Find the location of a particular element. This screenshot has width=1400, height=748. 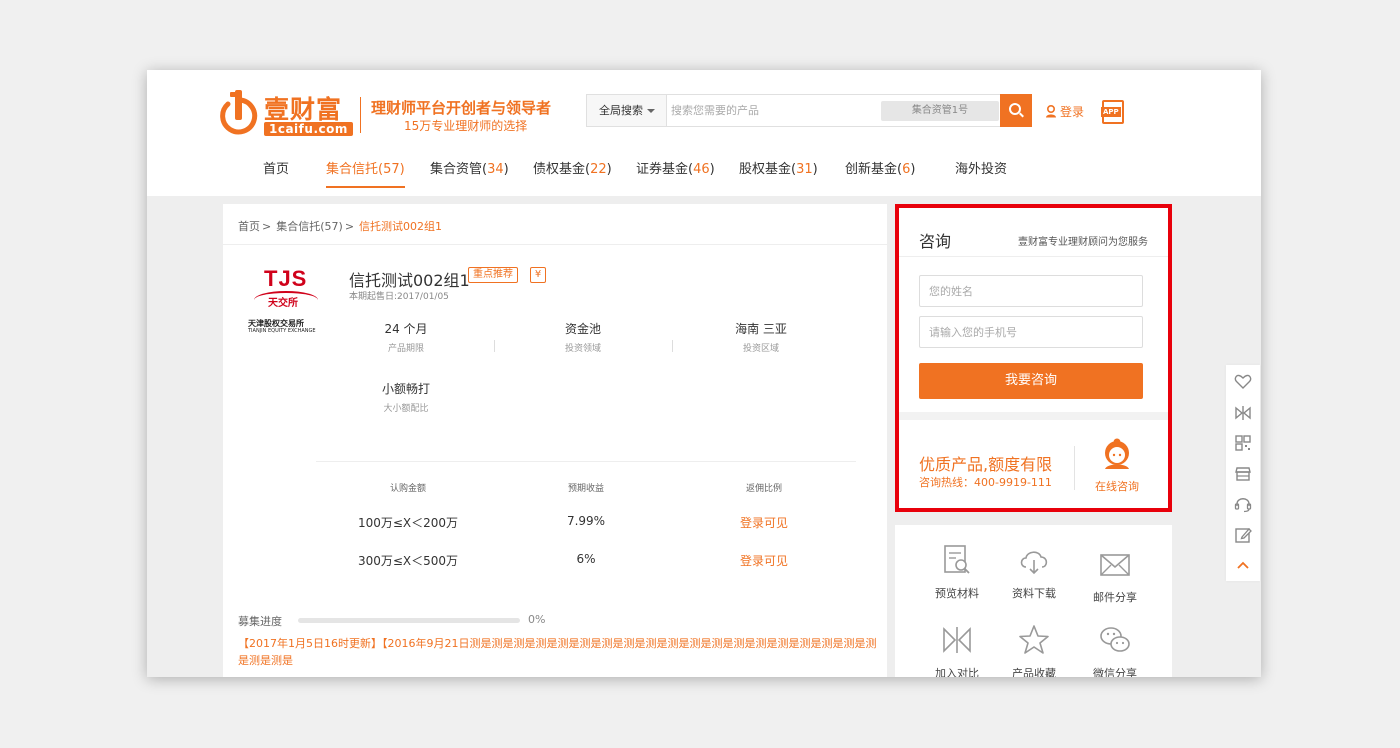

attr-ratio: 小额畅打 大小额配比 is located at coordinates (405, 398).